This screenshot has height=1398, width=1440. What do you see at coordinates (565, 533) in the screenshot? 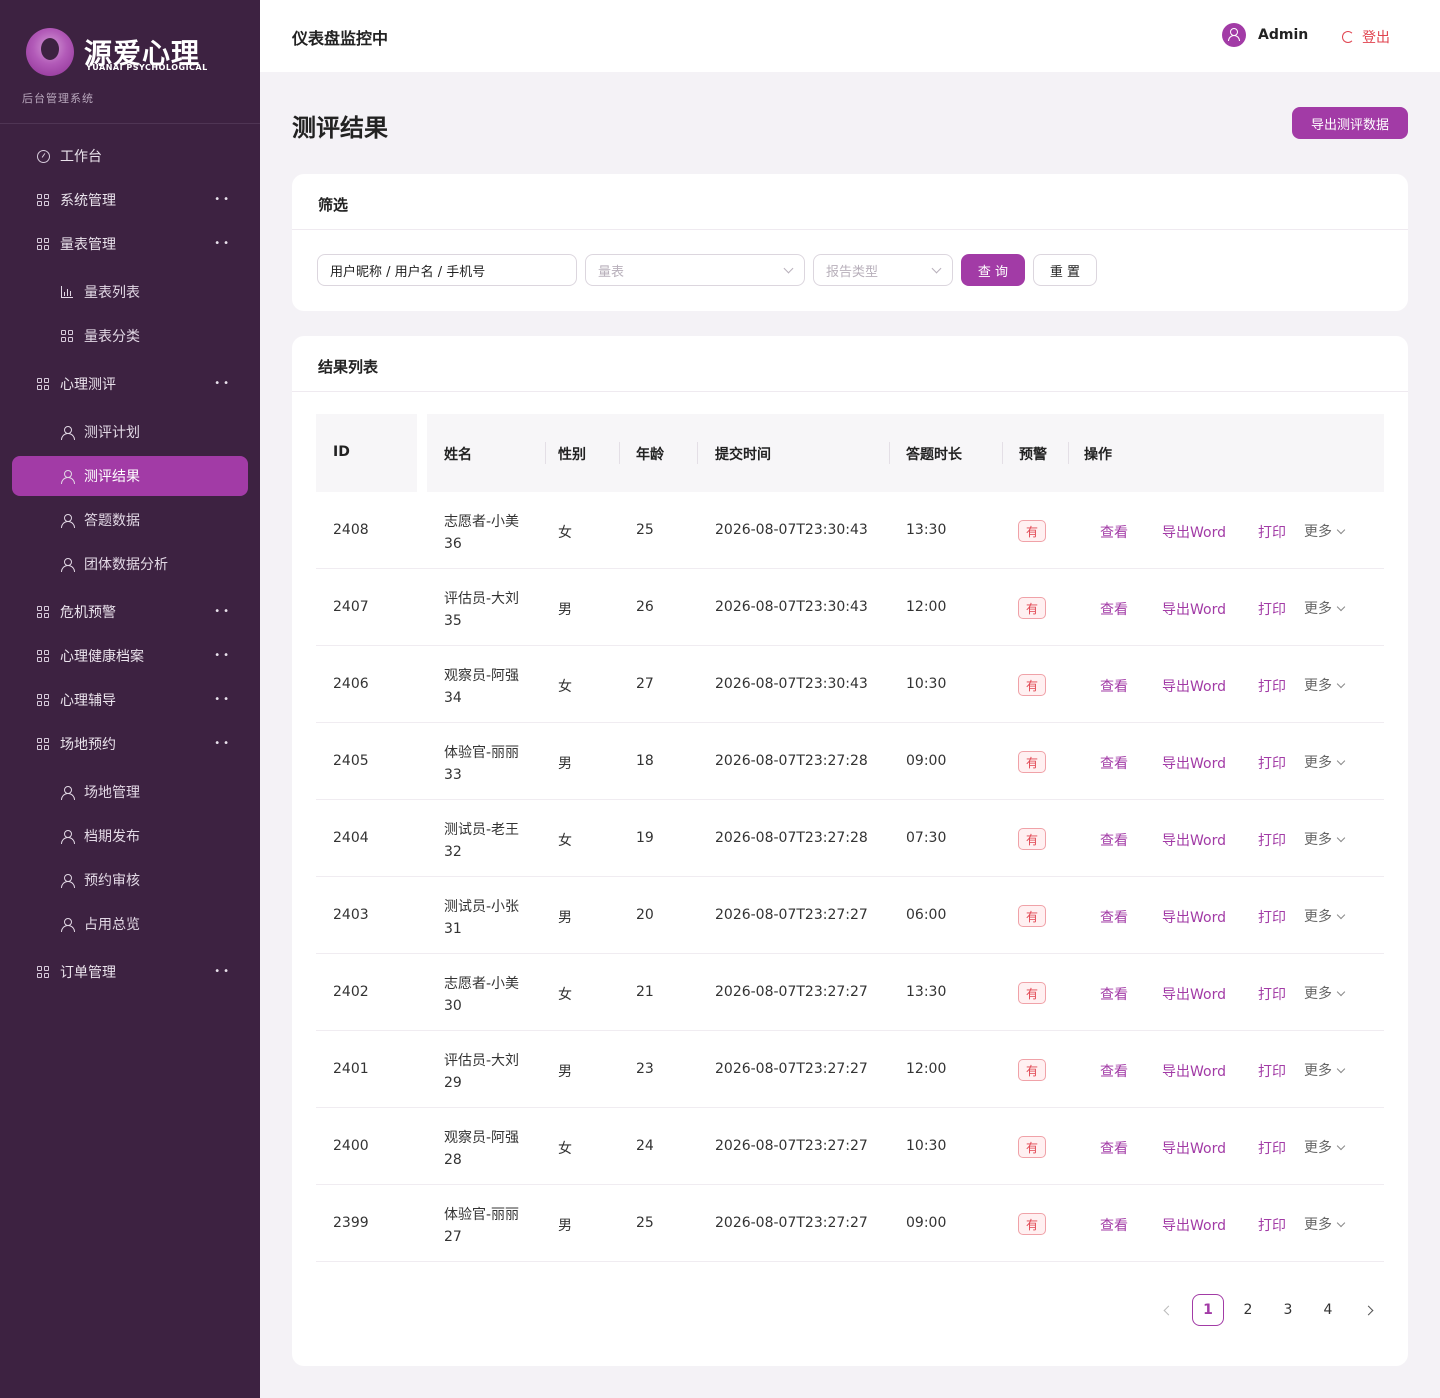
I see `cell-gender: 女` at bounding box center [565, 533].